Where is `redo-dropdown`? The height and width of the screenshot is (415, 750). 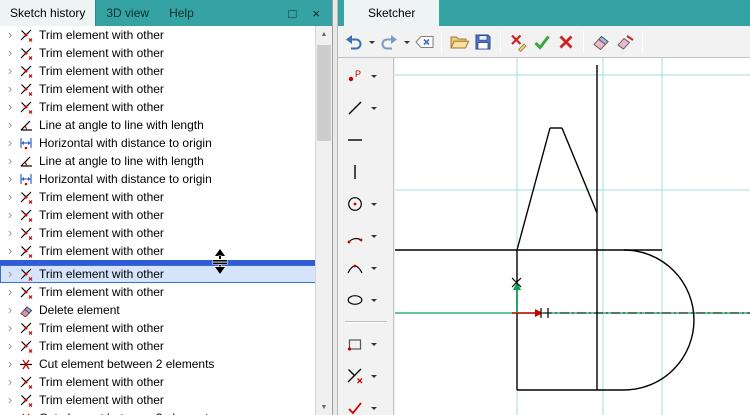 redo-dropdown is located at coordinates (406, 42).